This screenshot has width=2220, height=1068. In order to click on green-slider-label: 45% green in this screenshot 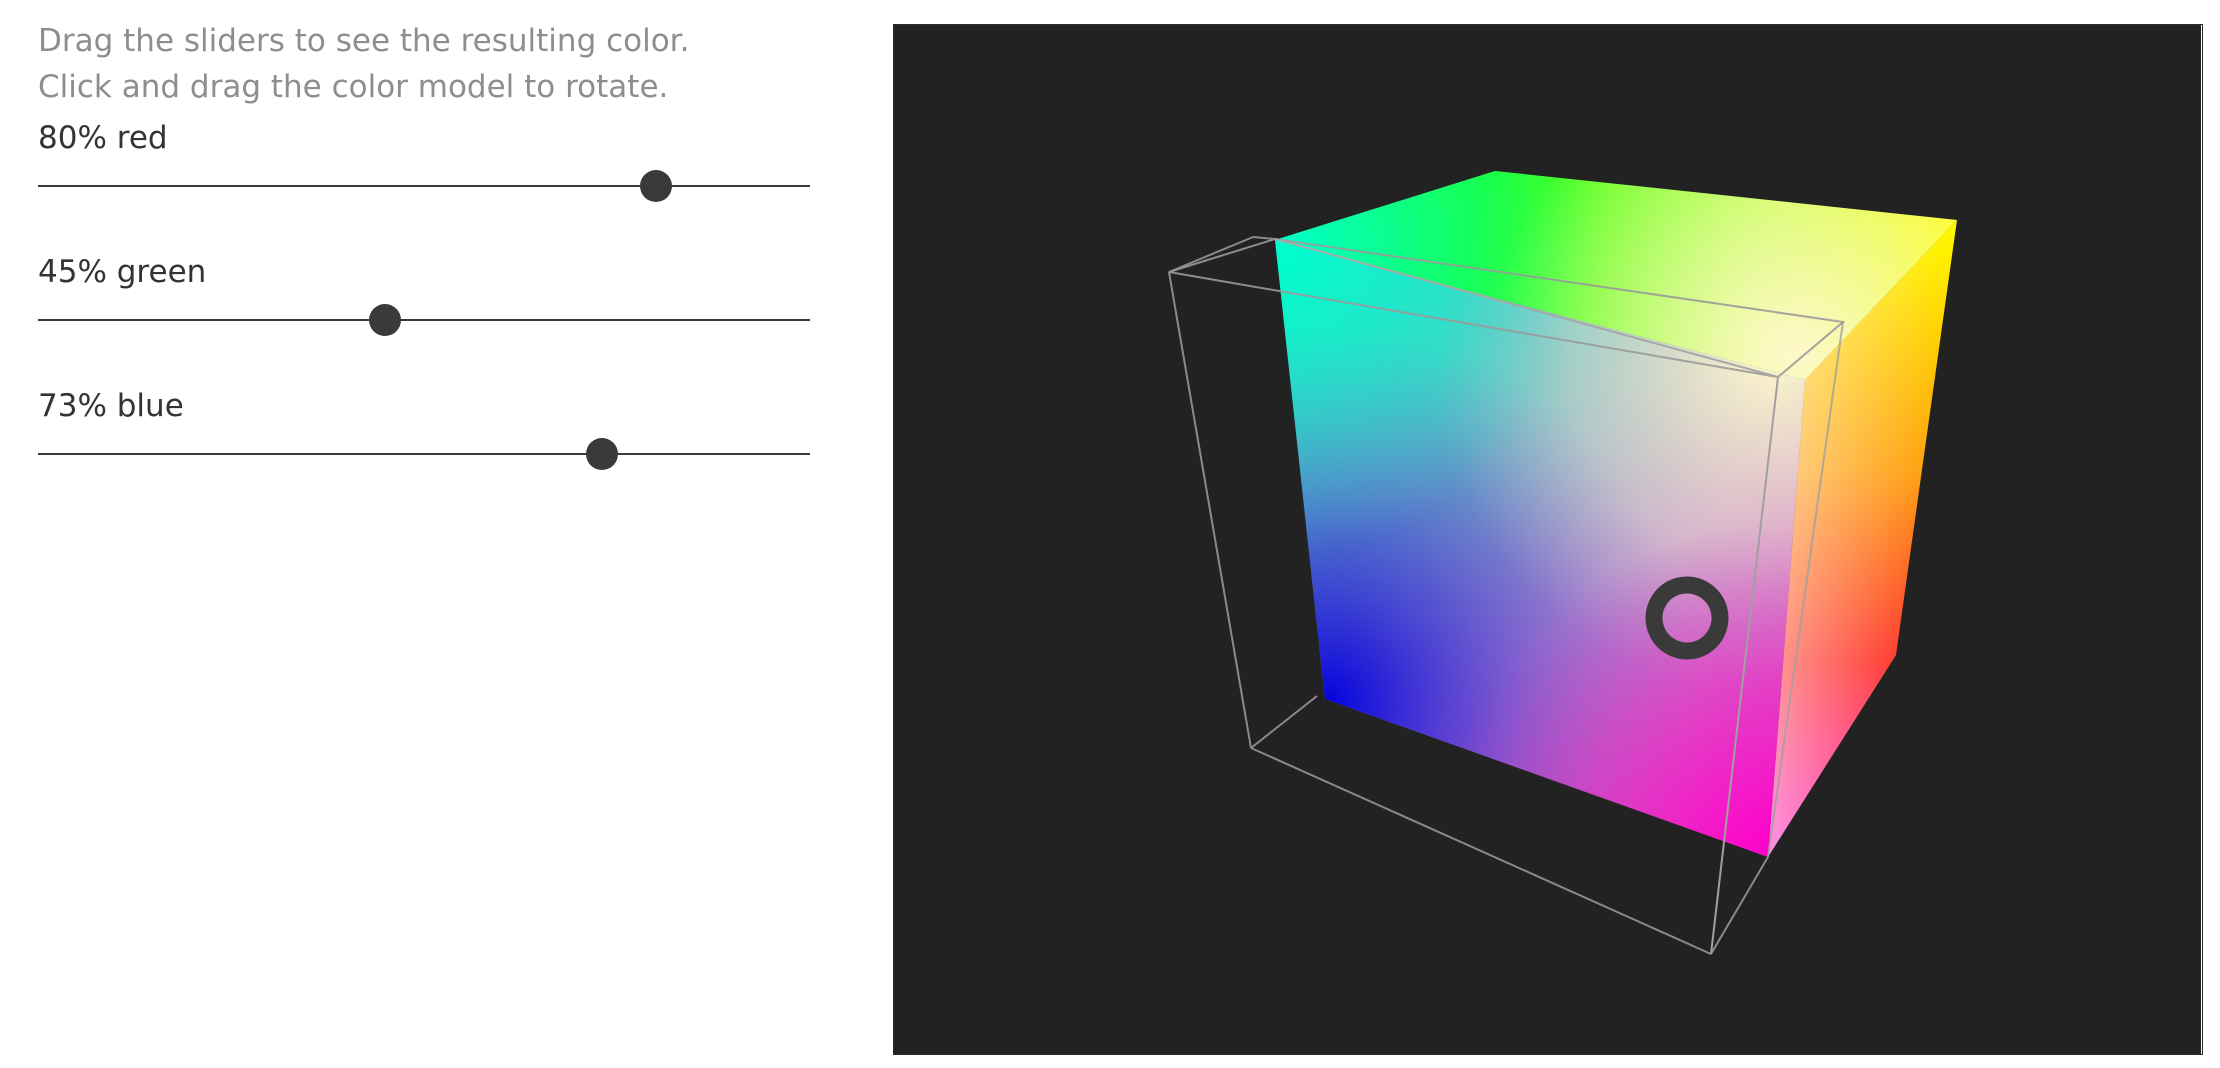, I will do `click(122, 272)`.